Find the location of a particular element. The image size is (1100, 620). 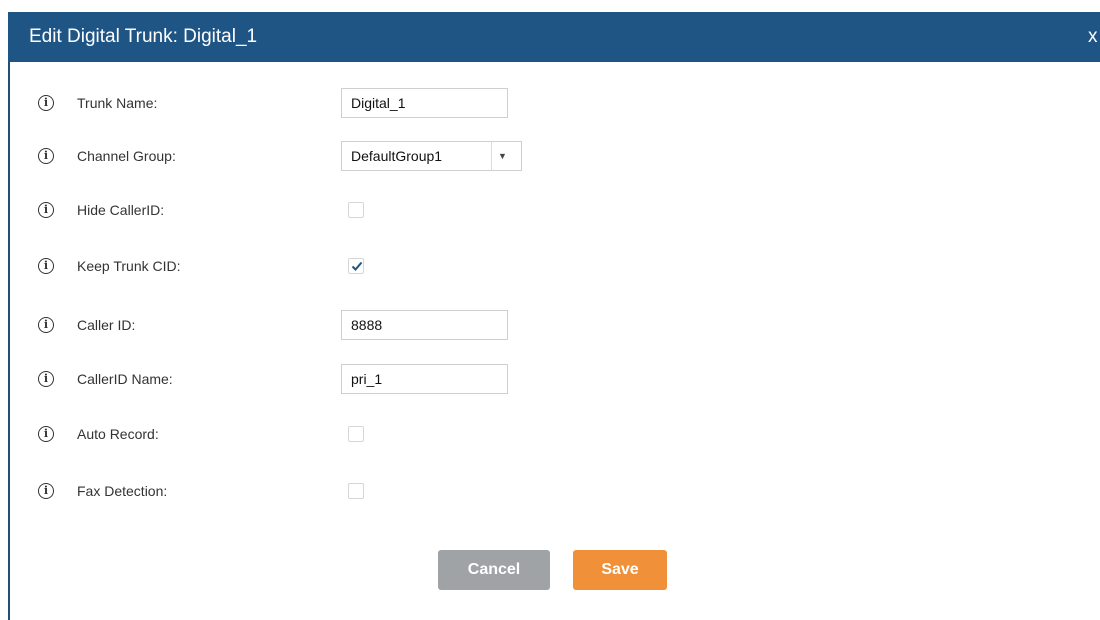

caller-id-label: Caller ID: is located at coordinates (106, 325).